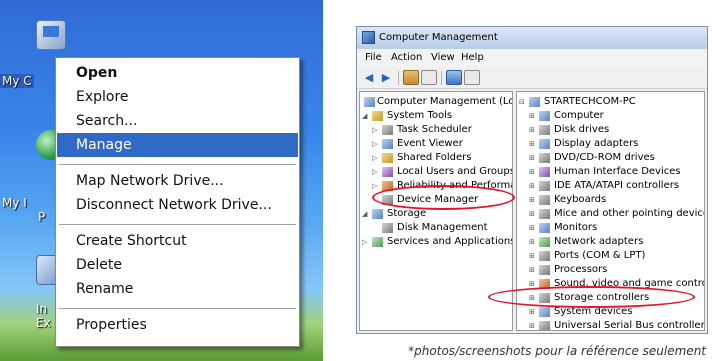 This screenshot has height=361, width=712. Describe the element at coordinates (544, 270) in the screenshot. I see `processor-icon` at that location.